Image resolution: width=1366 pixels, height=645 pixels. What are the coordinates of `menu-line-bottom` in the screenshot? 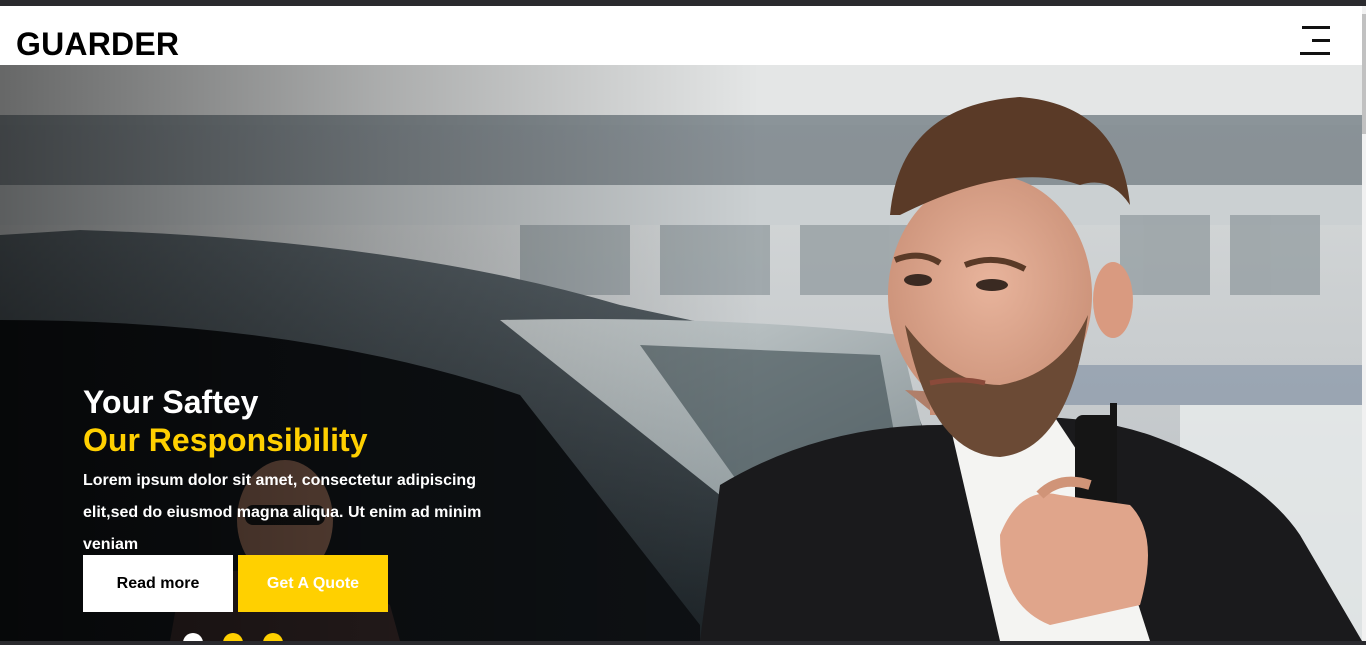 It's located at (1315, 53).